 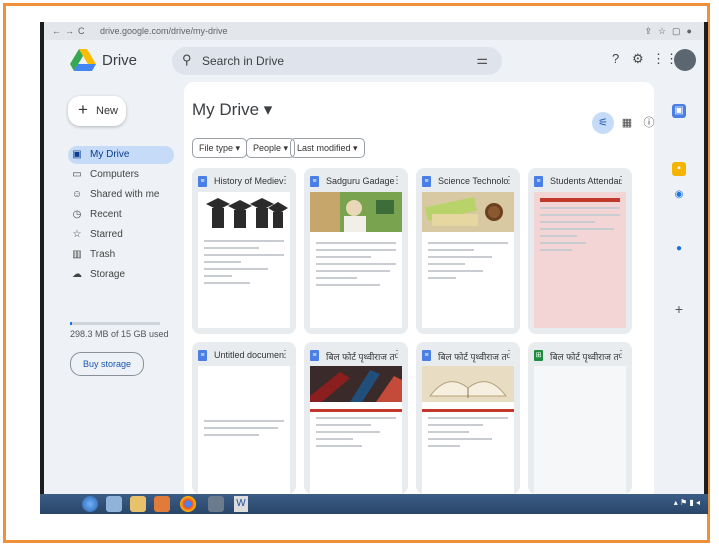 I want to click on open-book-image, so click(x=468, y=384).